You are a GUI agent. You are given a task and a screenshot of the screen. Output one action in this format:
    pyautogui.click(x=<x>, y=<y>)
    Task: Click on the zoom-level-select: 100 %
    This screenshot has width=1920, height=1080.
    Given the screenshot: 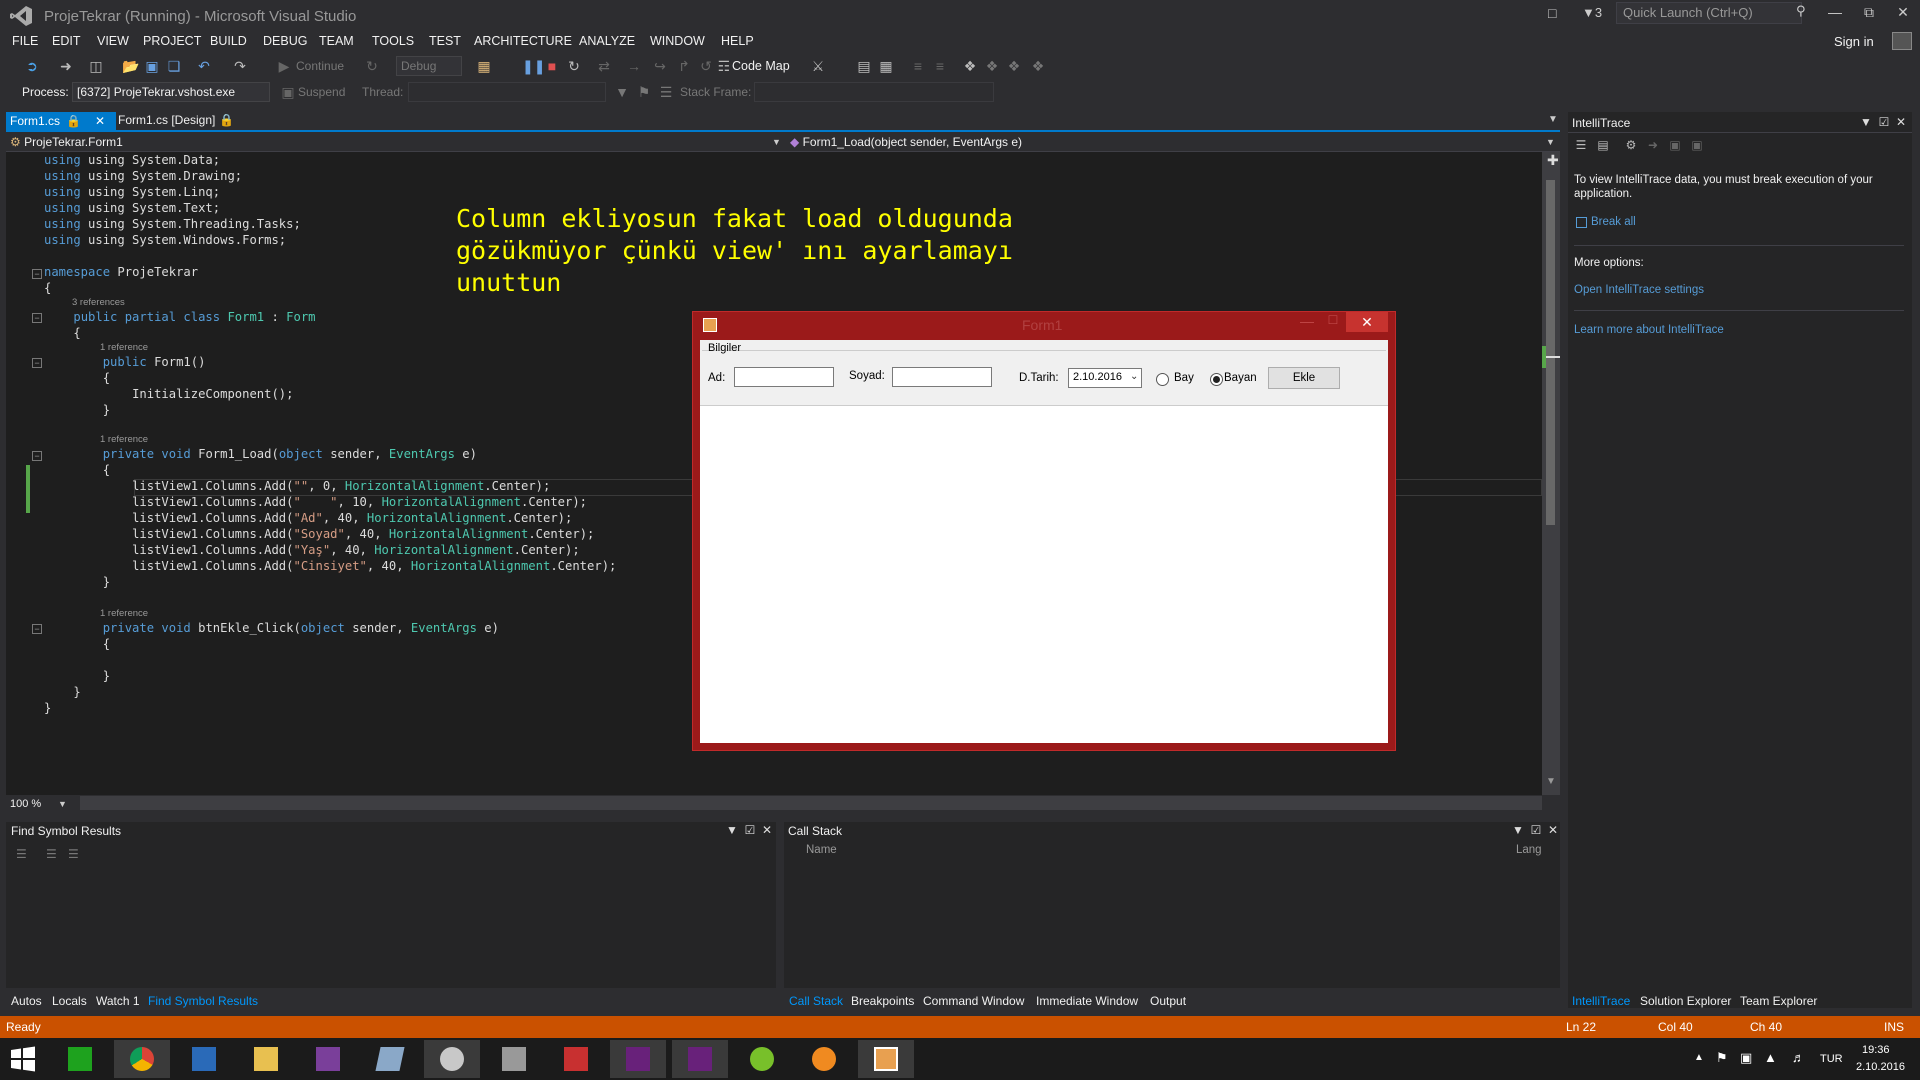 What is the action you would take?
    pyautogui.click(x=25, y=804)
    